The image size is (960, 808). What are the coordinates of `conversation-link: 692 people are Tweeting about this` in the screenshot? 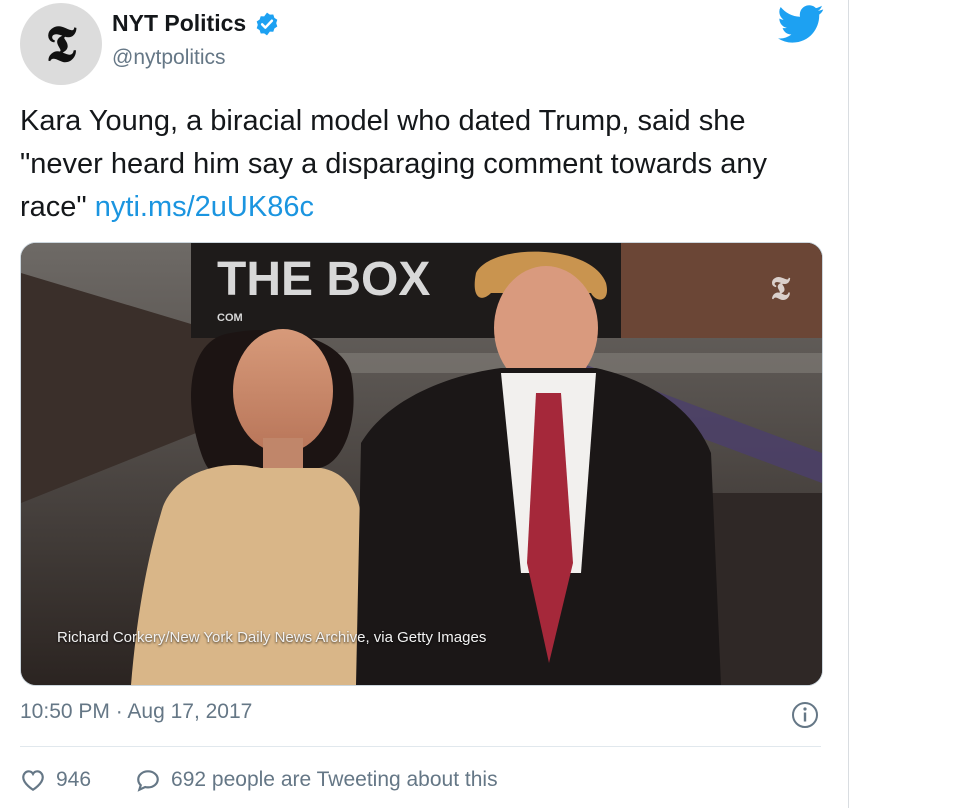 It's located at (316, 780).